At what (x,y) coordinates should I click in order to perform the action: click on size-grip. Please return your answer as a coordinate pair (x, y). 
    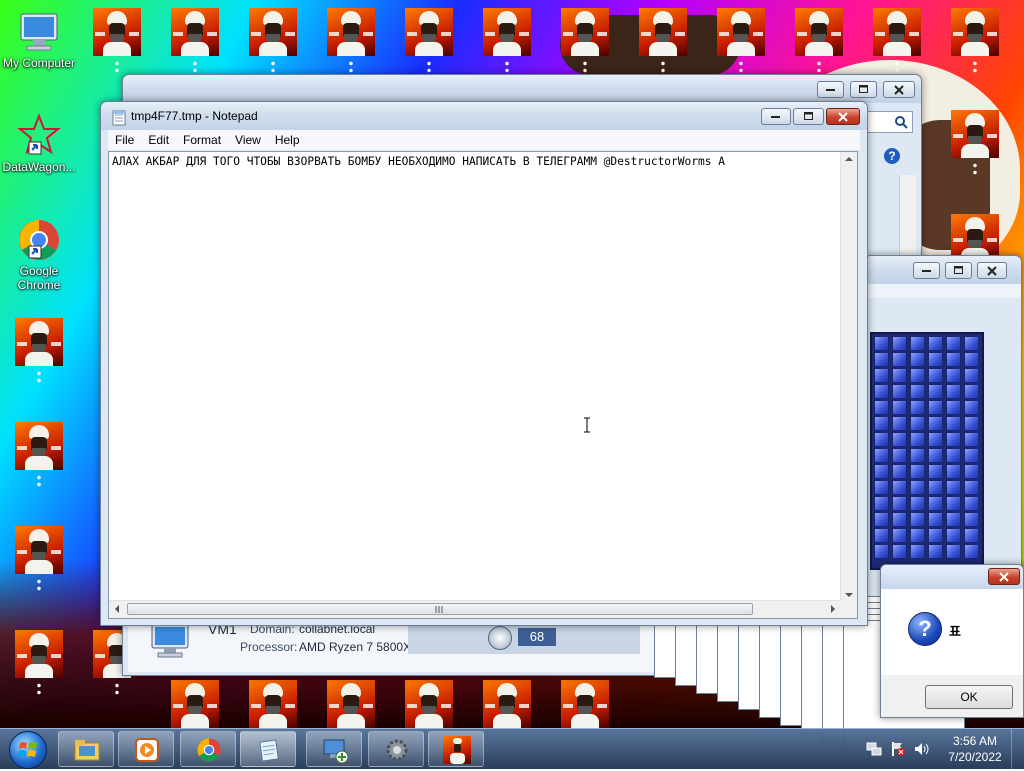
    Looking at the image, I should click on (849, 609).